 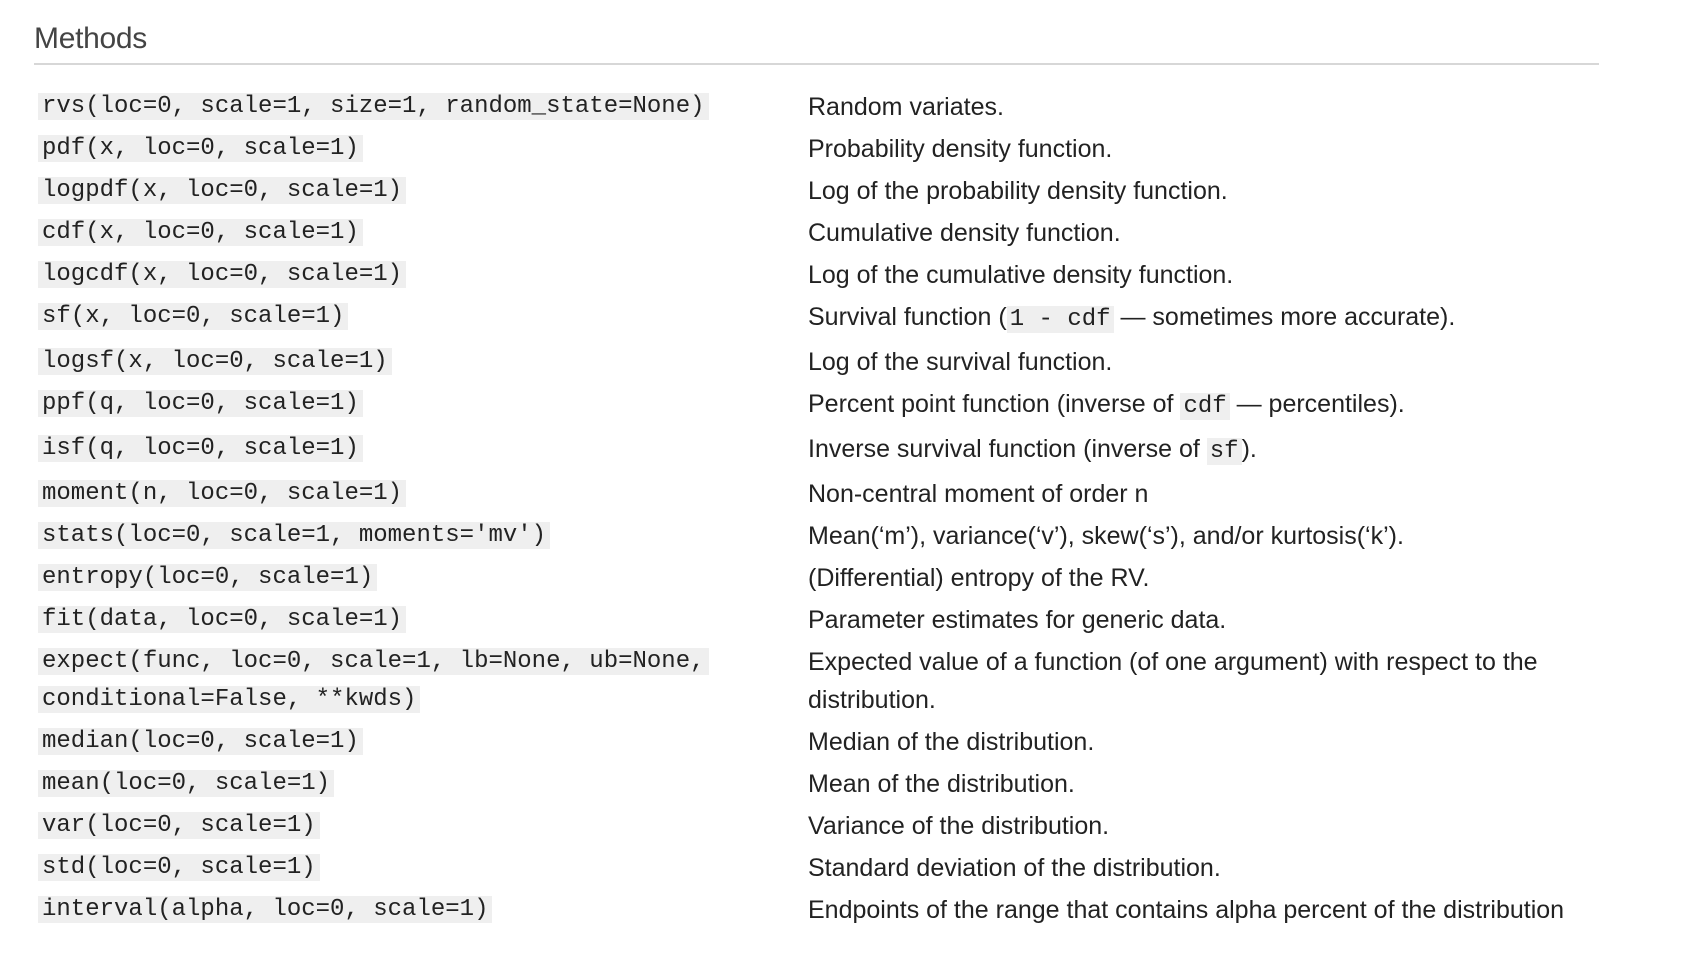 I want to click on description-text: — sometimes more accurate)., so click(x=1284, y=317).